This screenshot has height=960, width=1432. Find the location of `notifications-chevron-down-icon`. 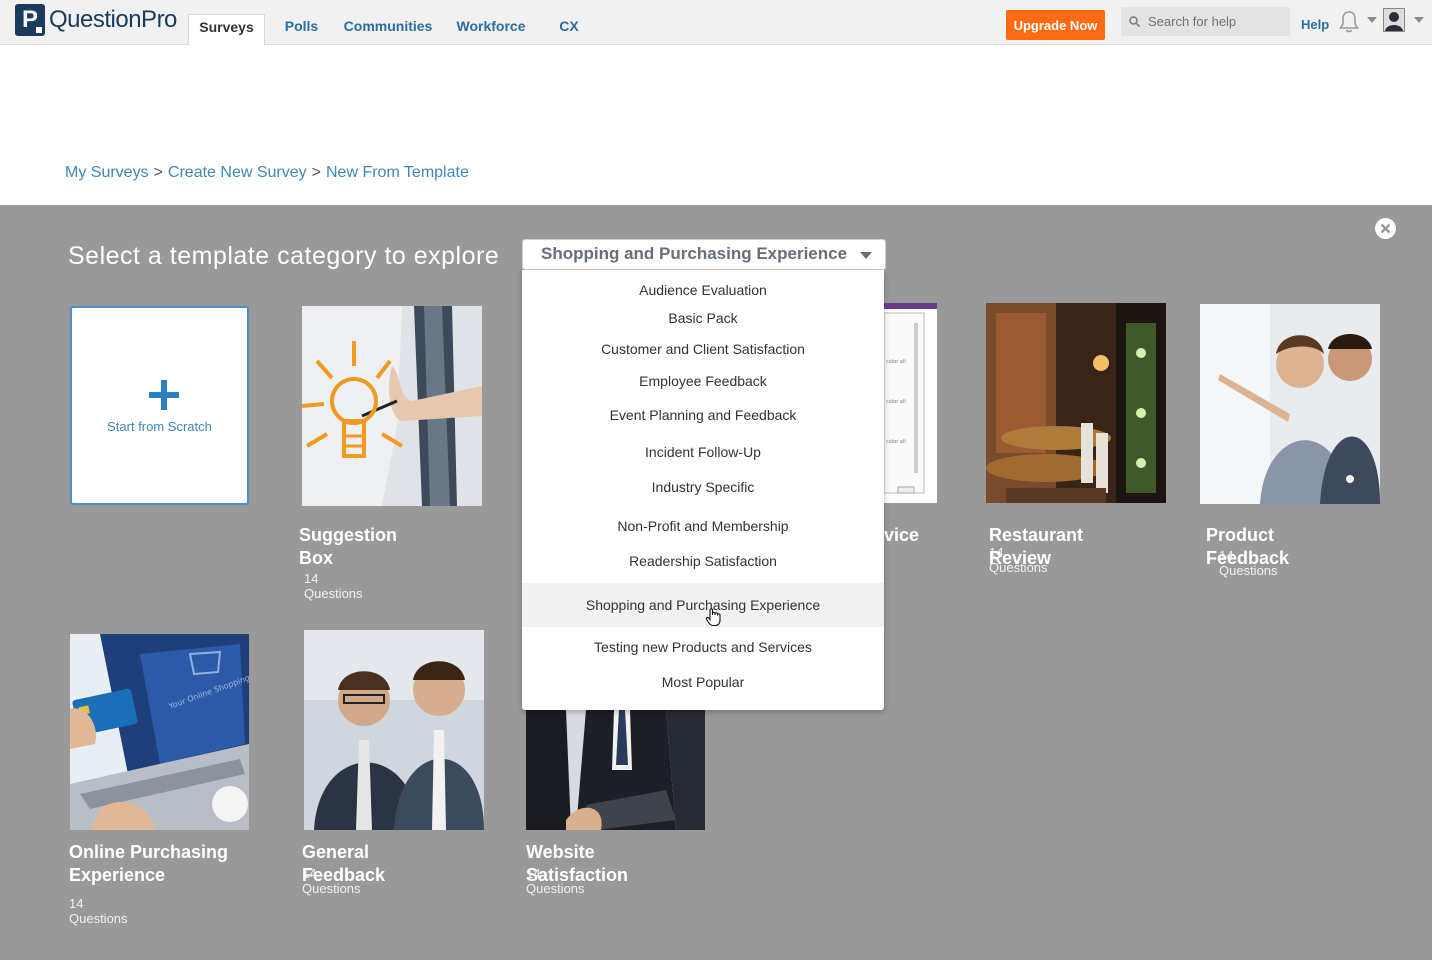

notifications-chevron-down-icon is located at coordinates (1372, 20).